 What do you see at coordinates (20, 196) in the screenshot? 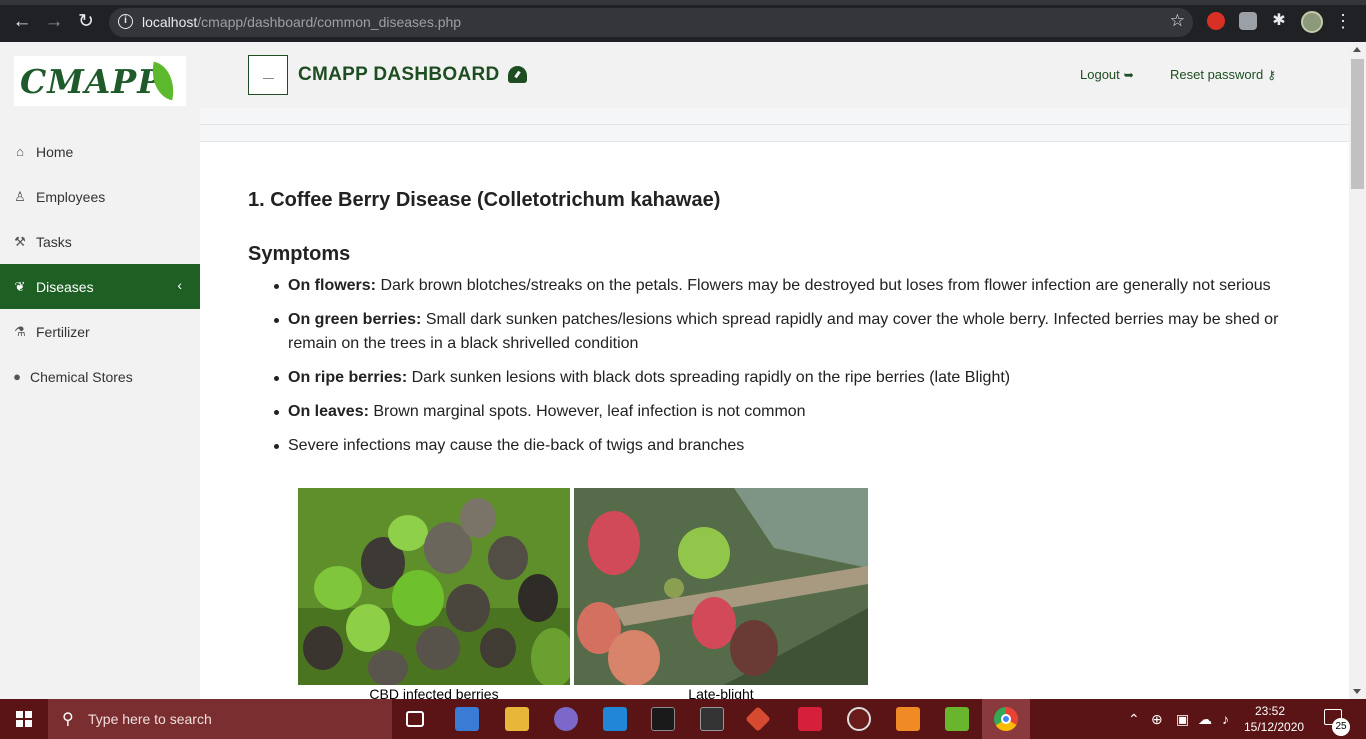
I see `user-icon: ♙` at bounding box center [20, 196].